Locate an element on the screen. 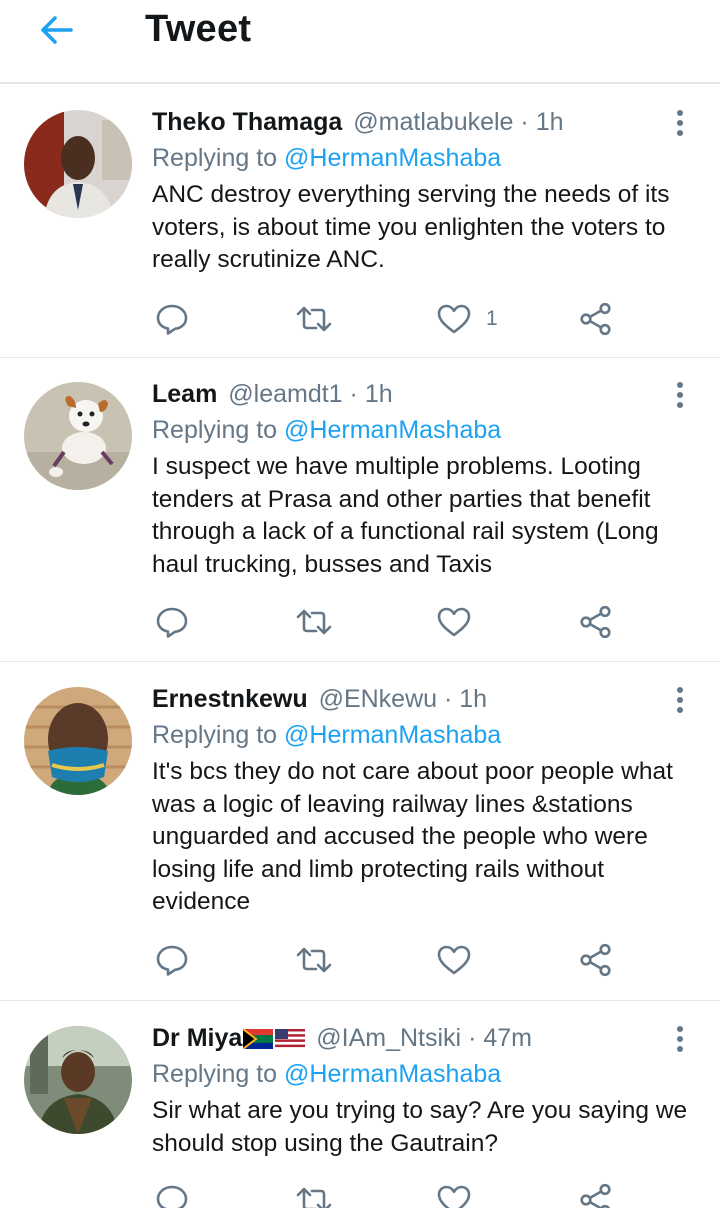  author-handle: @matlabukele is located at coordinates (433, 122).